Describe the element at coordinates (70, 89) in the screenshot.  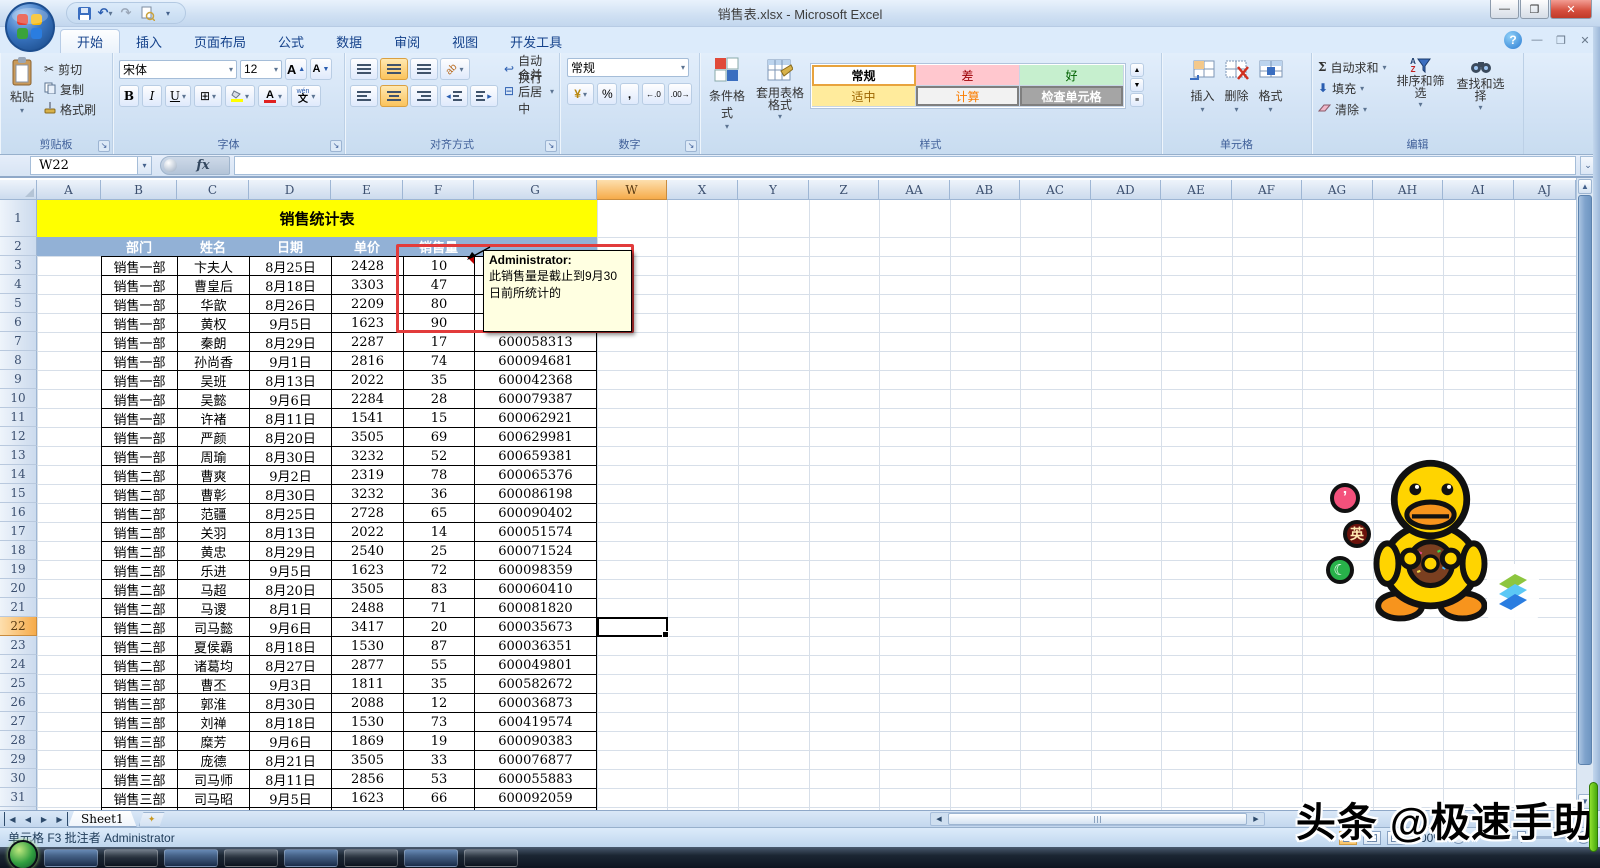
I see `copy-button: 复制` at that location.